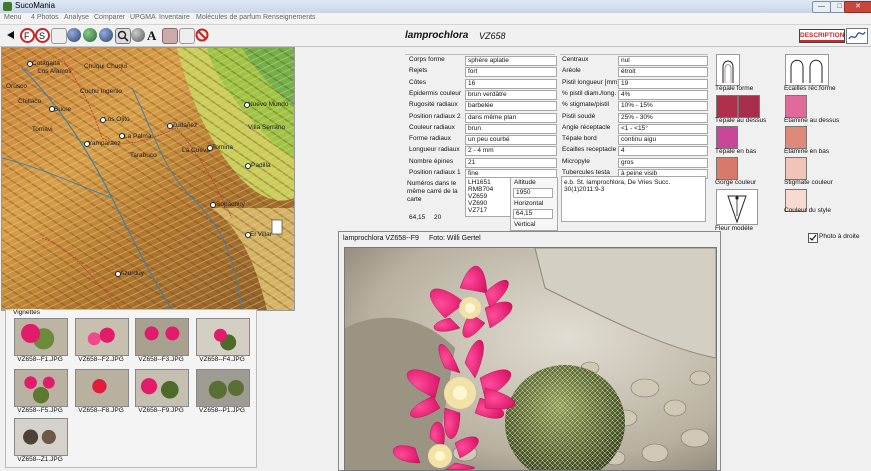 The width and height of the screenshot is (871, 471). Describe the element at coordinates (488, 203) in the screenshot. I see `numbers-list-item: VZ690` at that location.